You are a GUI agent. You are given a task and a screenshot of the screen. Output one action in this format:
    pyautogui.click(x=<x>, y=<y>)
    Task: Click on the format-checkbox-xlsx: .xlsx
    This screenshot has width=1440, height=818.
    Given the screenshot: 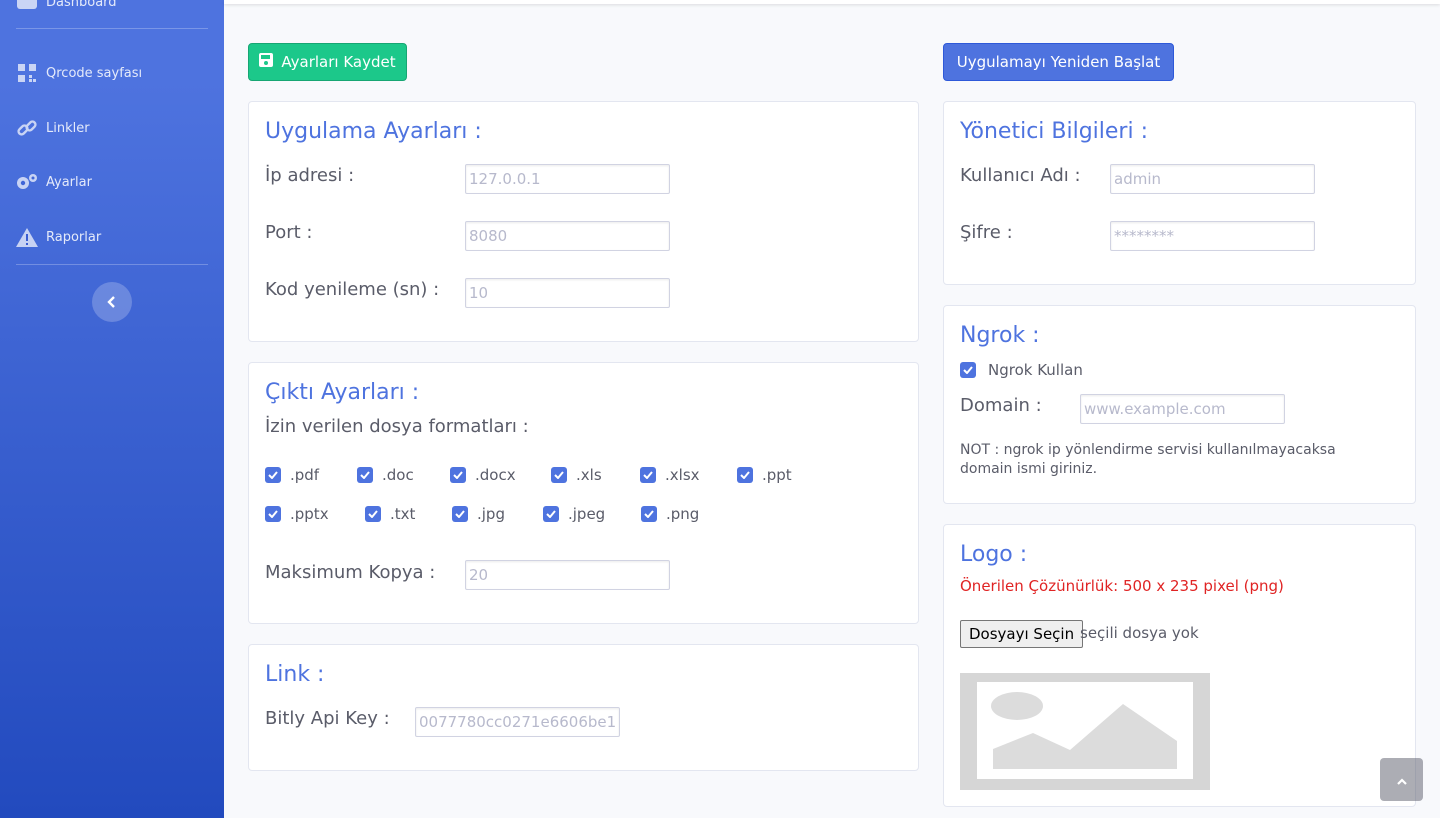 What is the action you would take?
    pyautogui.click(x=670, y=475)
    